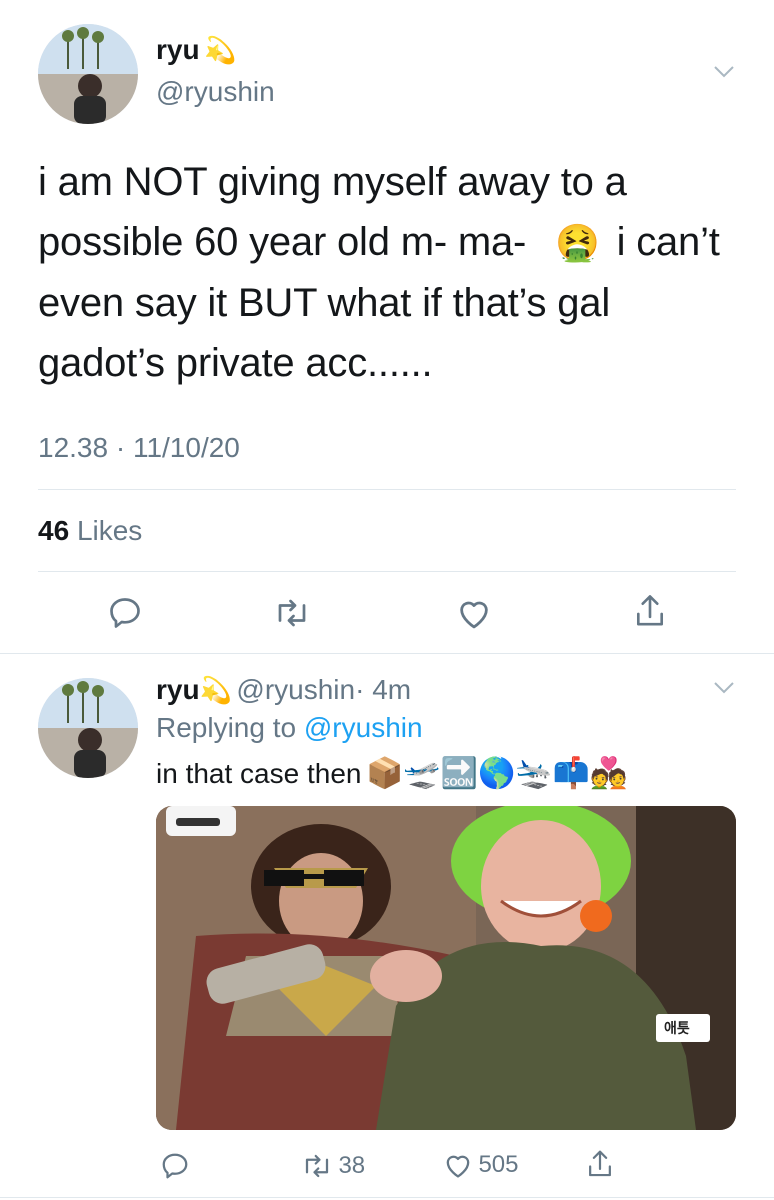 The height and width of the screenshot is (1200, 774). I want to click on likes-count: 46, so click(54, 530).